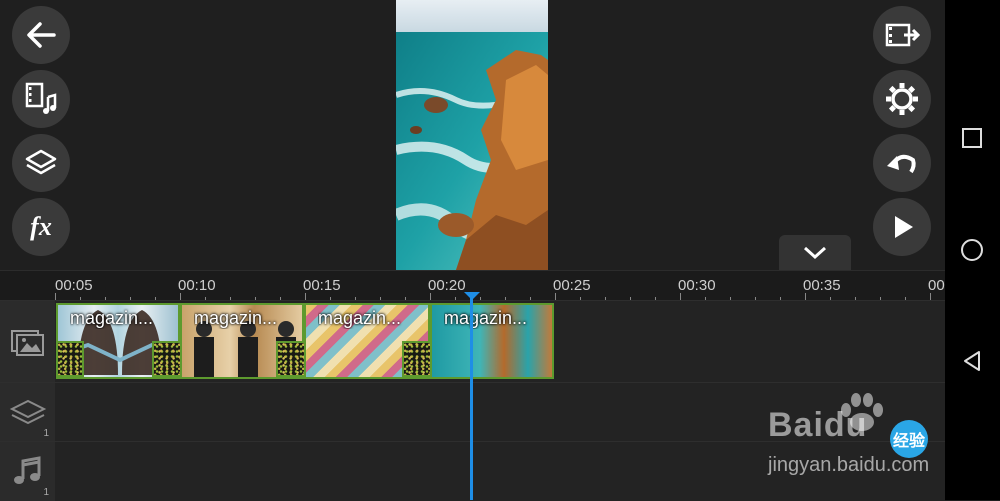 Image resolution: width=1000 pixels, height=501 pixels. Describe the element at coordinates (936, 285) in the screenshot. I see `ruler-label: 00` at that location.